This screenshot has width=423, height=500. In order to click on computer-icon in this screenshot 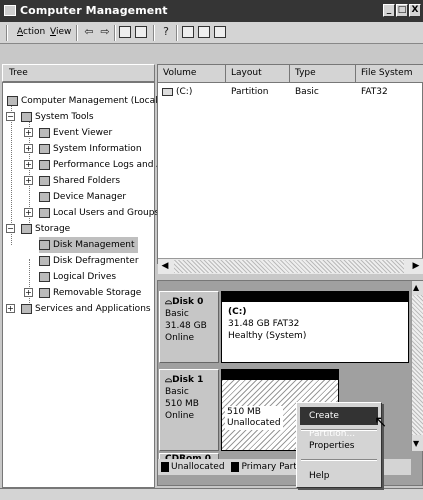, I will do `click(12, 100)`.